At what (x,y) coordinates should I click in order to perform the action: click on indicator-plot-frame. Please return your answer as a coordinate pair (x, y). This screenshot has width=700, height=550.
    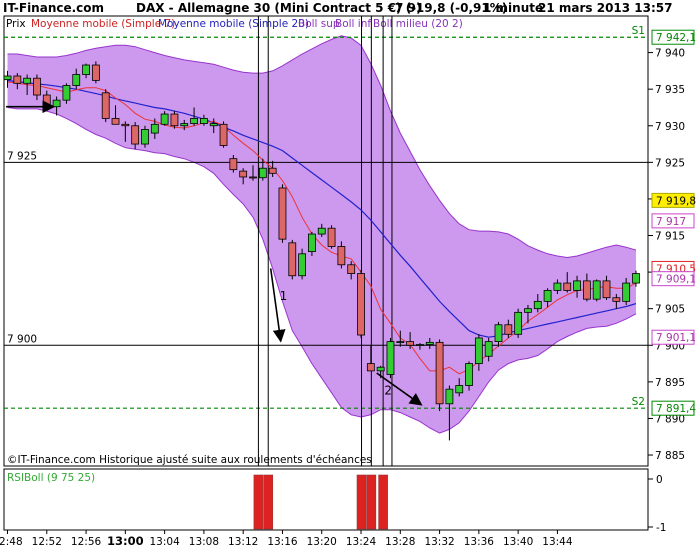
    Looking at the image, I should click on (326, 499).